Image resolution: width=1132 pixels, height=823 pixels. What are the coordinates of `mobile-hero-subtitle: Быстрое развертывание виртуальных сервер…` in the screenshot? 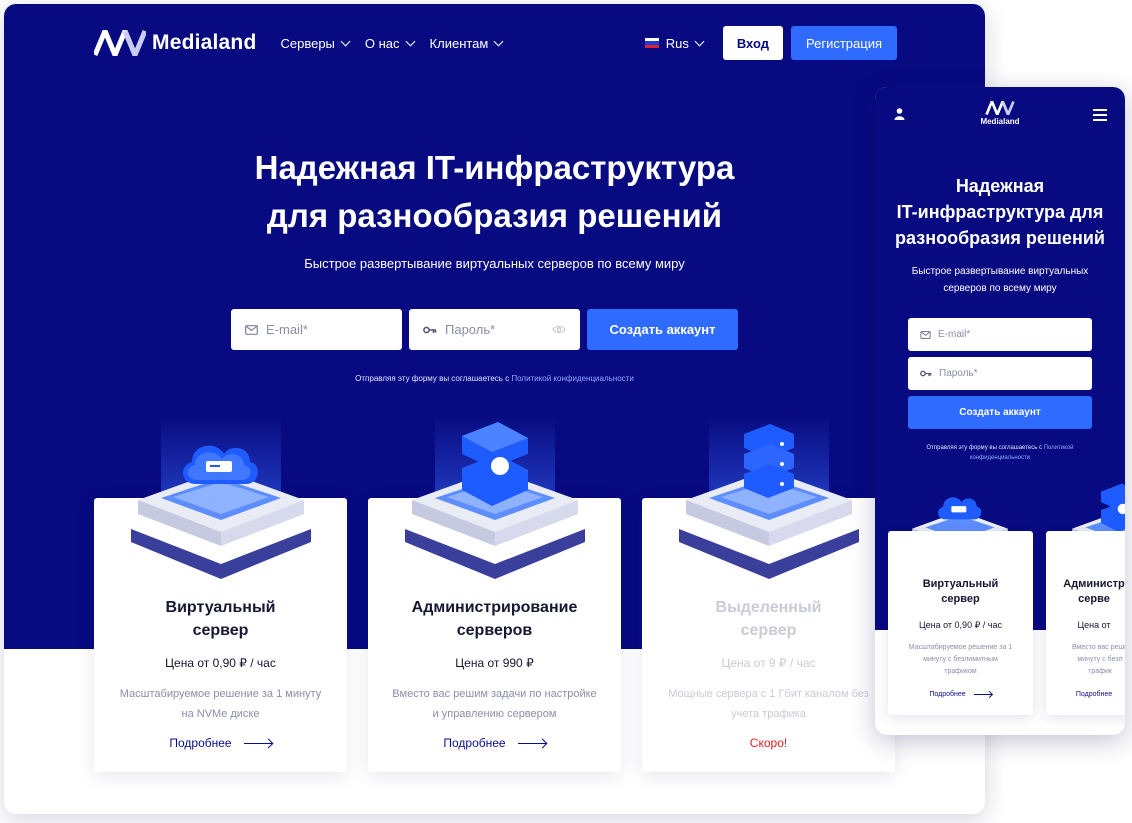 It's located at (1000, 280).